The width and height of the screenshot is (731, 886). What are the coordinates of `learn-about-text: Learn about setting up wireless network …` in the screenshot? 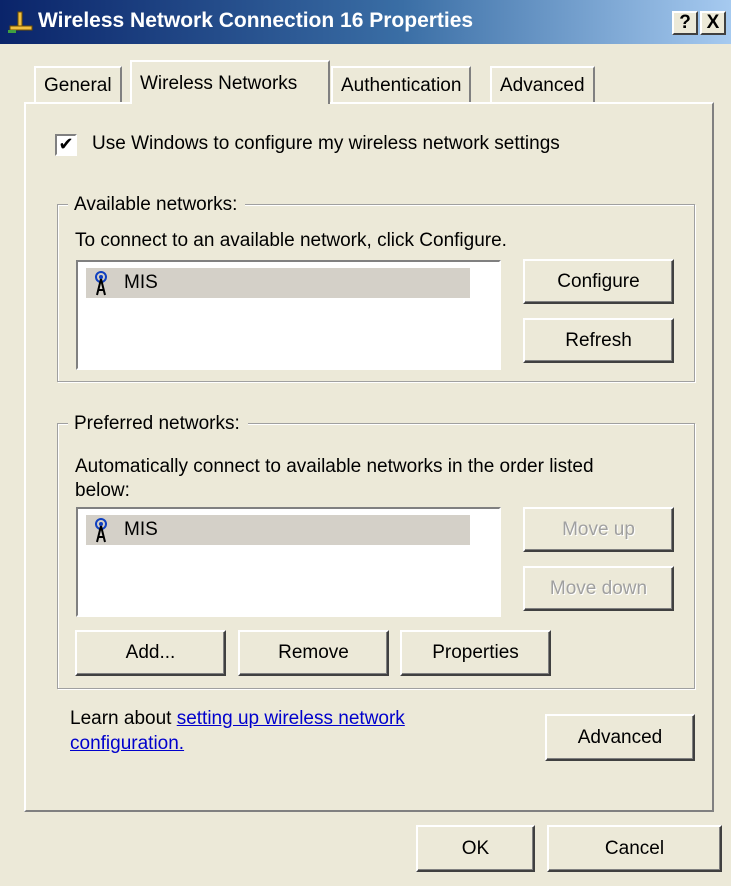 It's located at (280, 731).